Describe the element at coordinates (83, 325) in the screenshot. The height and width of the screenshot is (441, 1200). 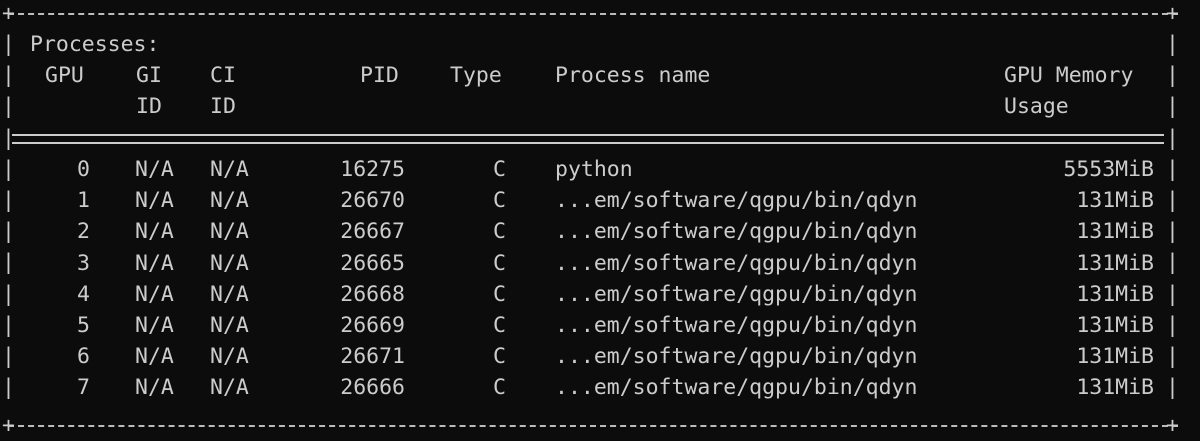
I see `row-gpu: 5` at that location.